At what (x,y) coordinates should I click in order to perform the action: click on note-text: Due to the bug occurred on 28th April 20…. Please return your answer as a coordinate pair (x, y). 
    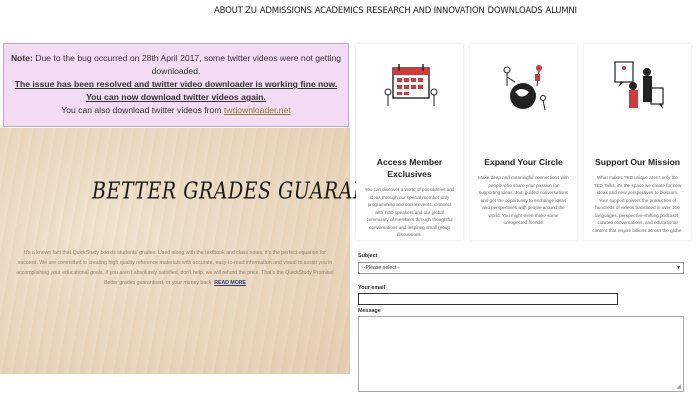
    Looking at the image, I should click on (187, 64).